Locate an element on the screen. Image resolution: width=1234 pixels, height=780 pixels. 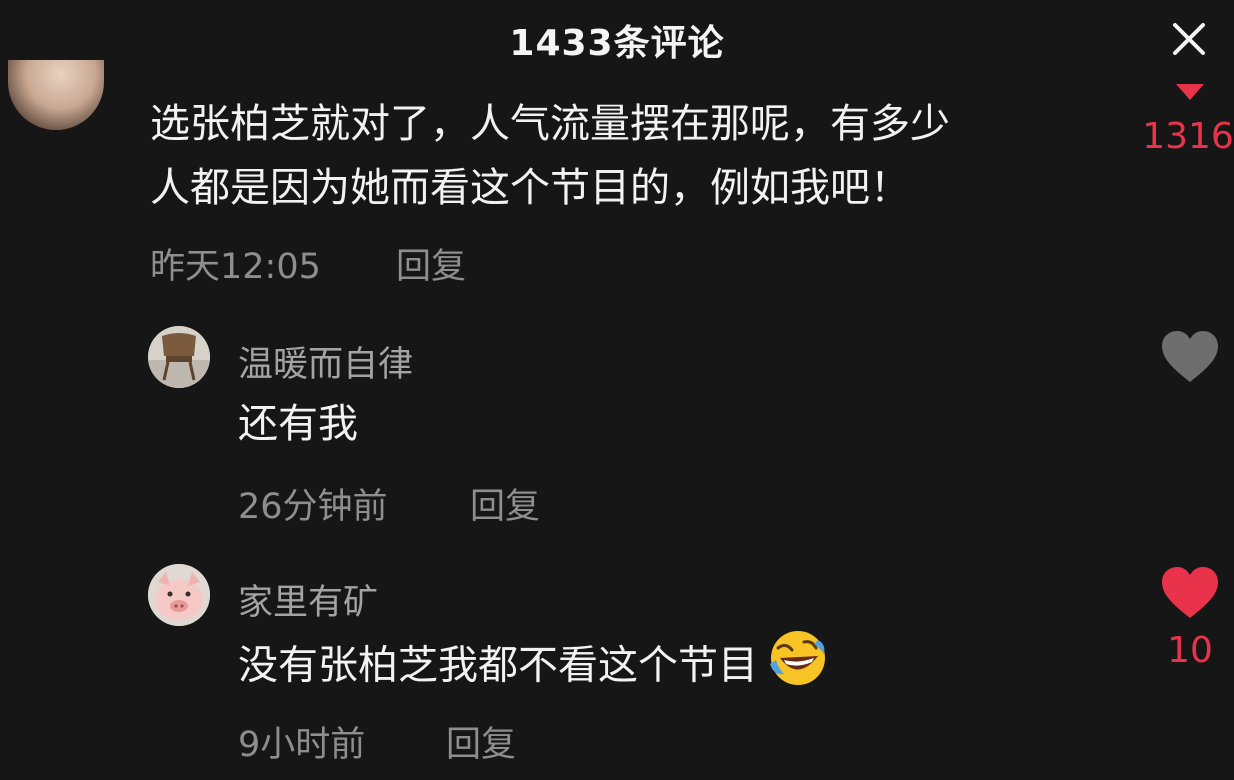
reply-2-reply-button: 回复 is located at coordinates (481, 741).